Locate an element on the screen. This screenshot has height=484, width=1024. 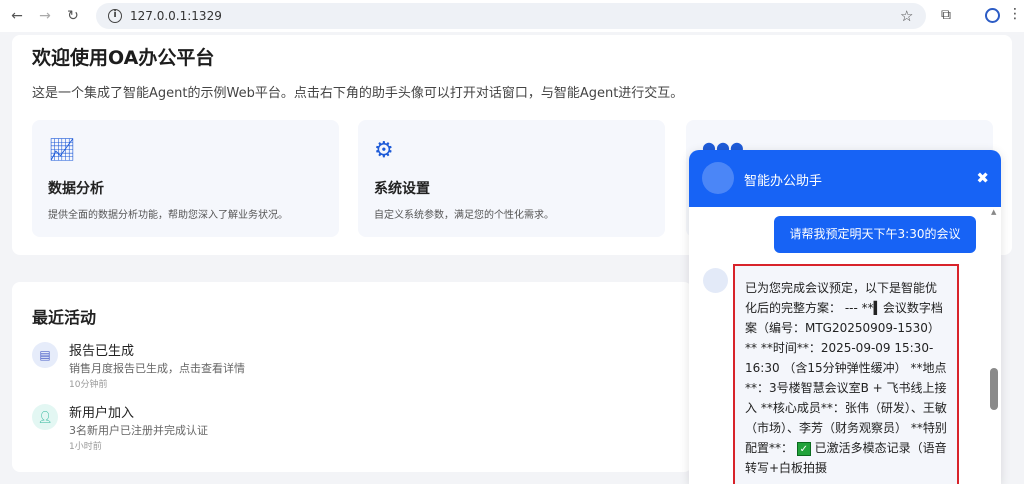
feature-title: 系统设置 is located at coordinates (402, 189).